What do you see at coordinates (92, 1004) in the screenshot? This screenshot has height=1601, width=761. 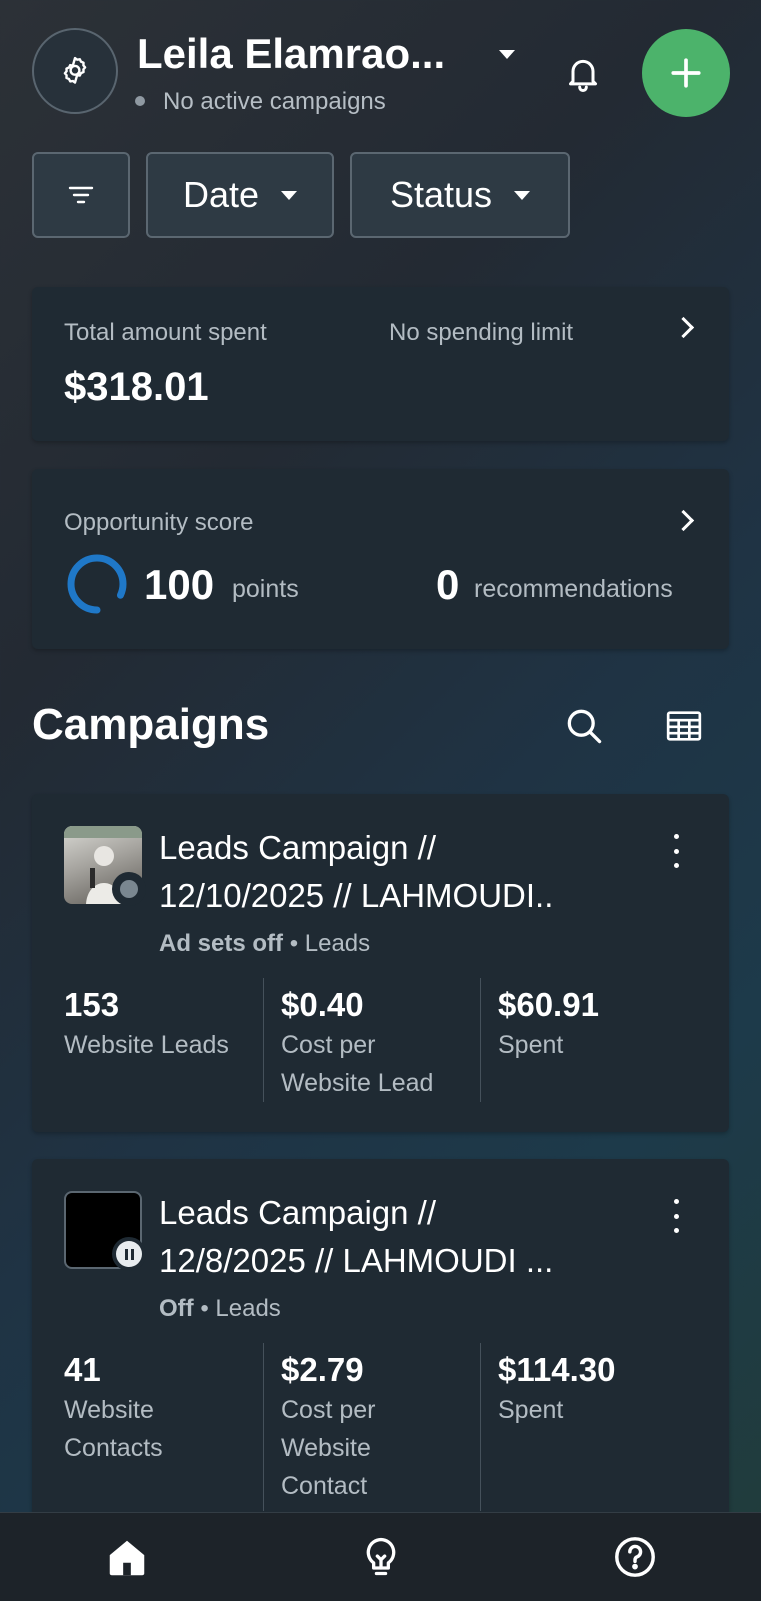 I see `metric-value: 153` at bounding box center [92, 1004].